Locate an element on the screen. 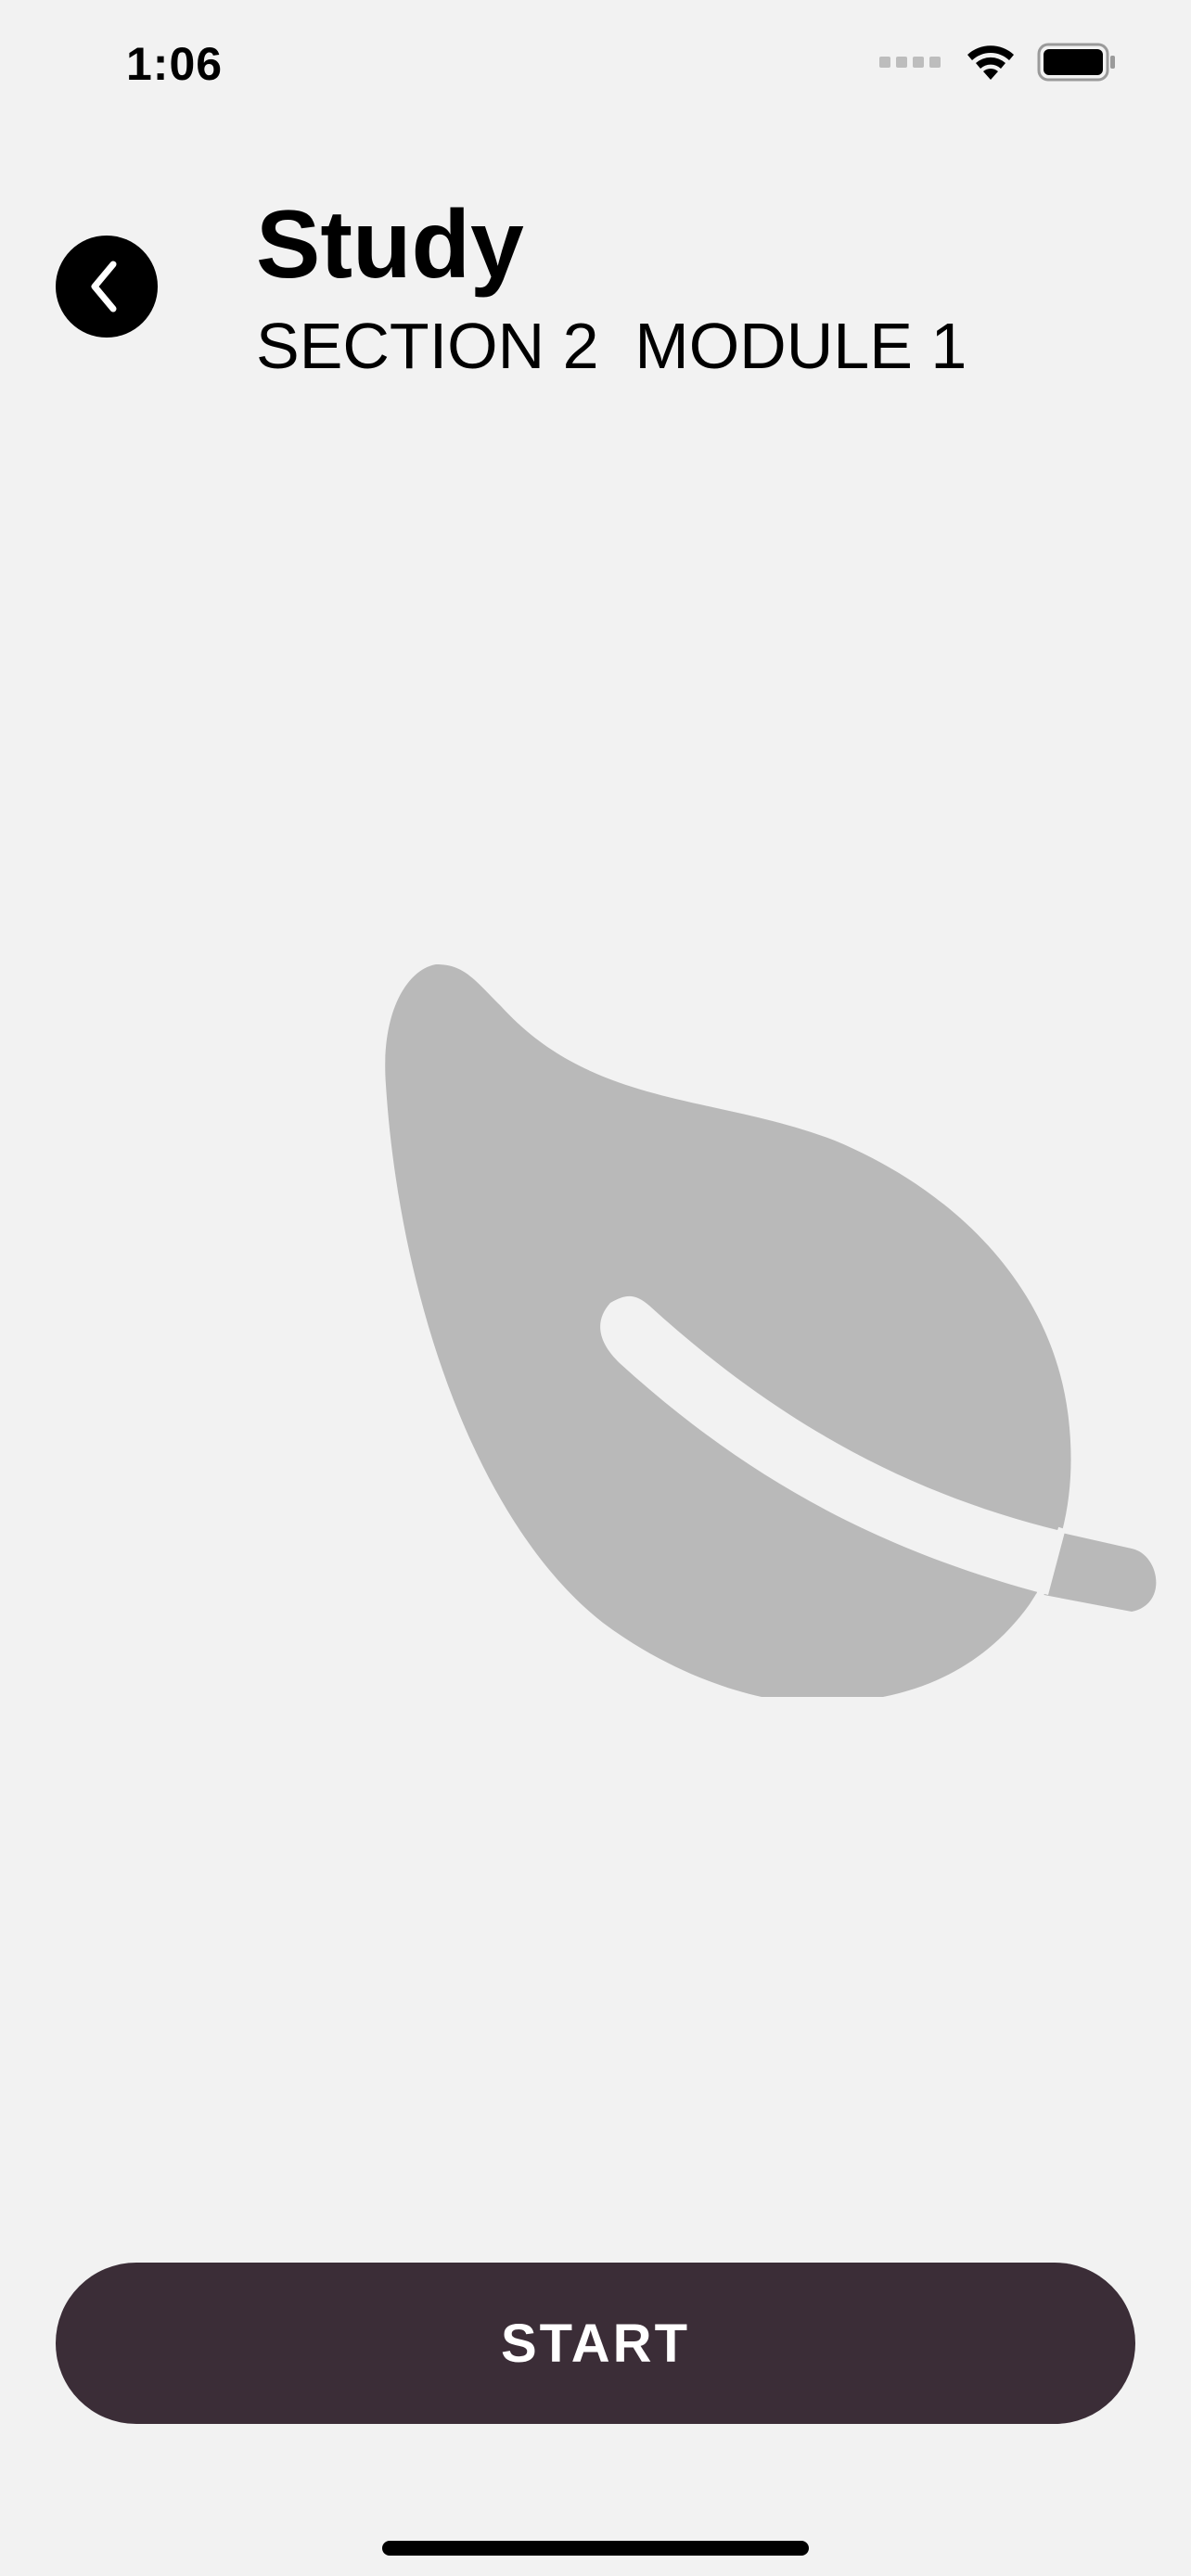 This screenshot has width=1191, height=2576. page-title: Study is located at coordinates (390, 245).